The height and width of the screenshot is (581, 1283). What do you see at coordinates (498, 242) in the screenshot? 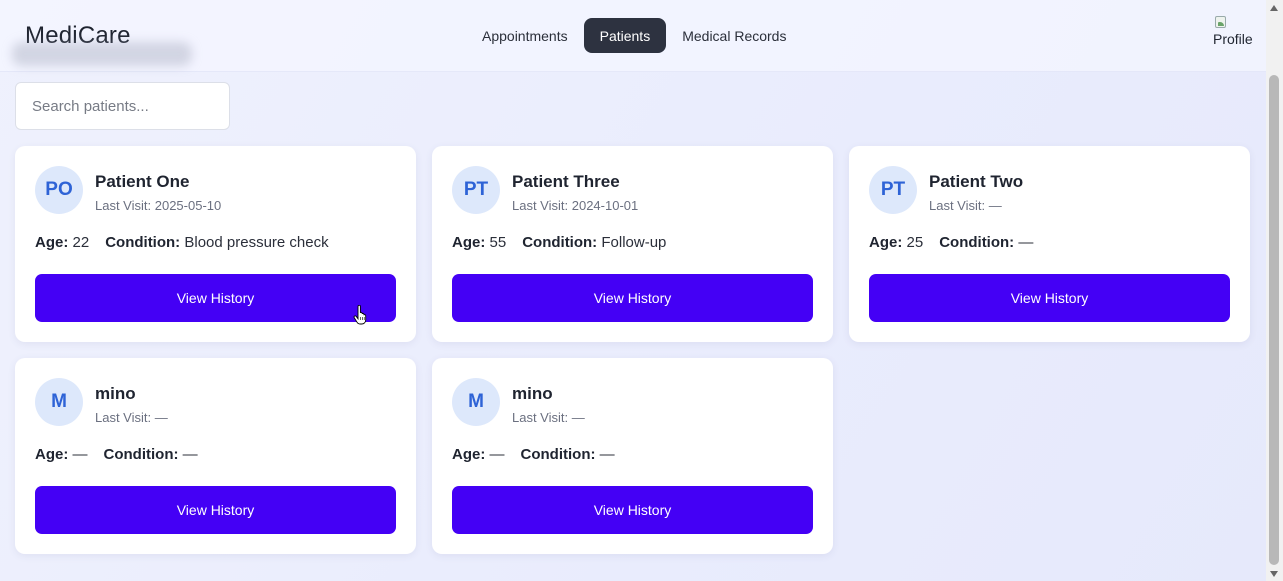
I see `age-value: 55` at bounding box center [498, 242].